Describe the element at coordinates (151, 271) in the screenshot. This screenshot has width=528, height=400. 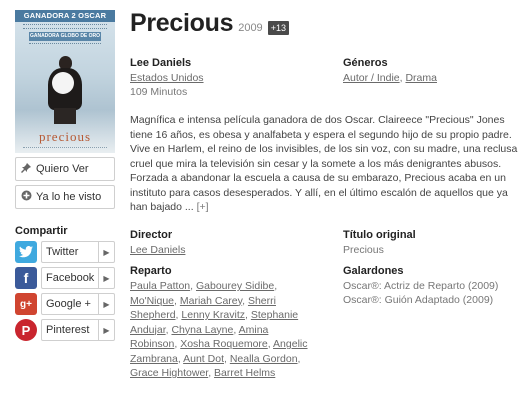
I see `cast-heading: Reparto` at that location.